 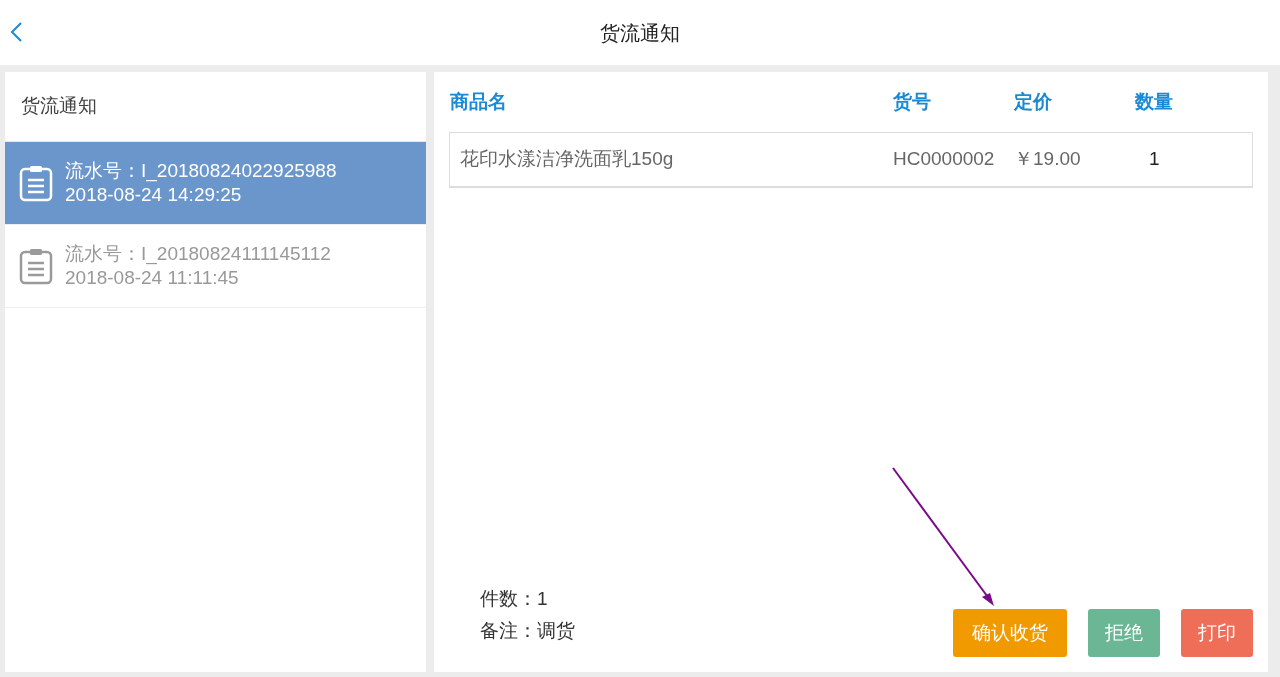 I want to click on summary-text: 备注：调货, so click(x=527, y=631).